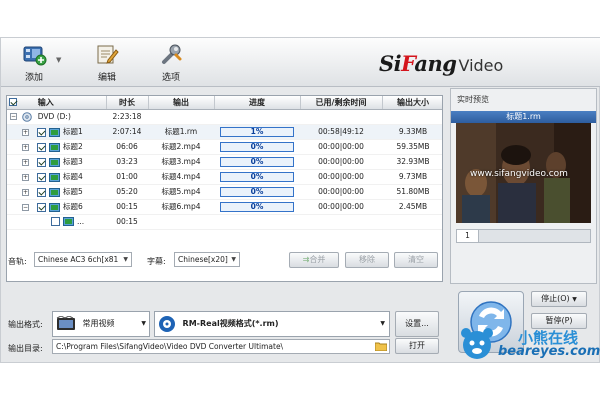 This screenshot has height=400, width=600. I want to click on title-output-name: 标题2.mp4, so click(181, 147).